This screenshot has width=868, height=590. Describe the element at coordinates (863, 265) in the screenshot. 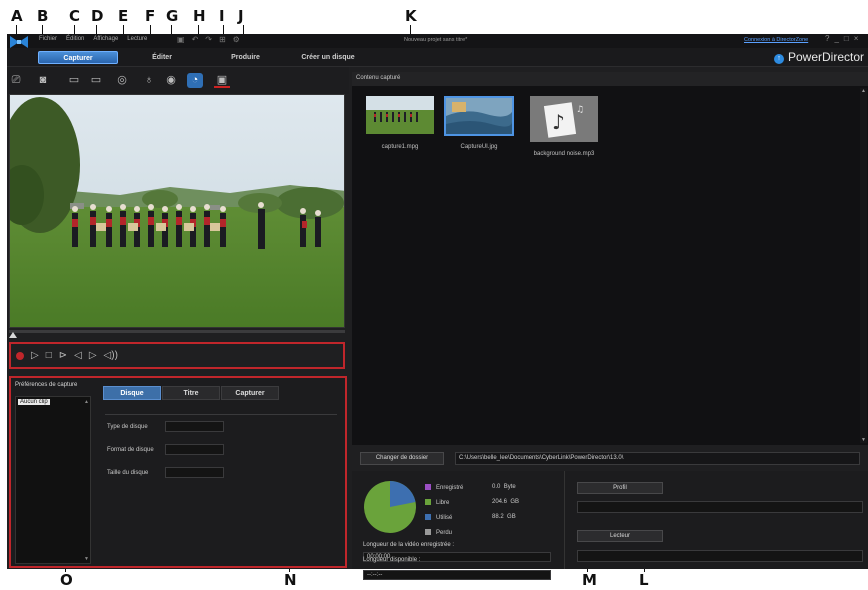

I see `content-scrollbar: ▲ ▼` at that location.